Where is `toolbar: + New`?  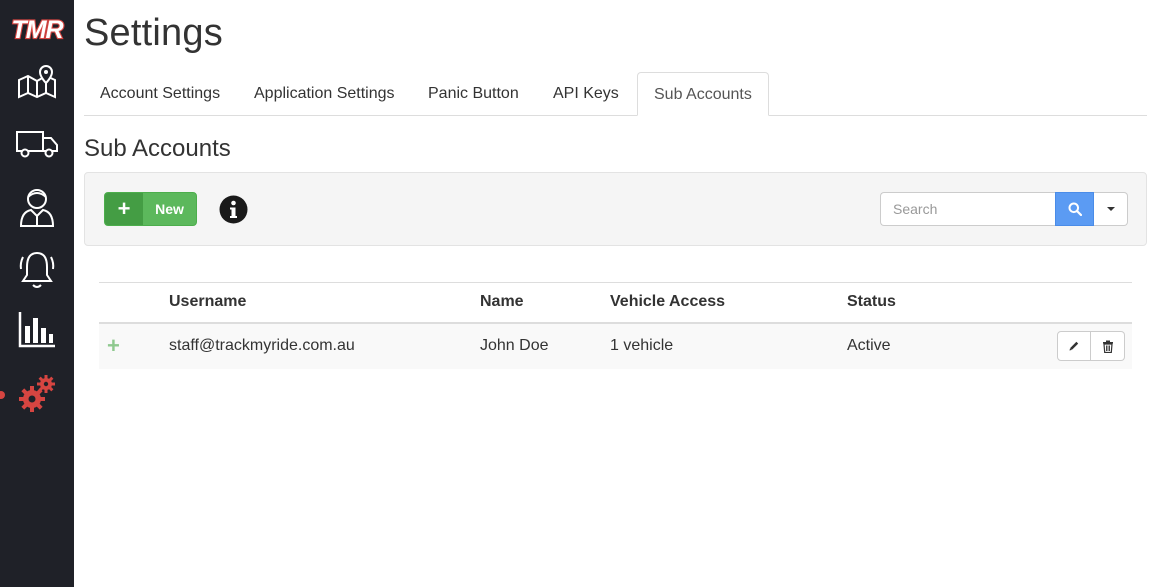
toolbar: + New is located at coordinates (615, 209).